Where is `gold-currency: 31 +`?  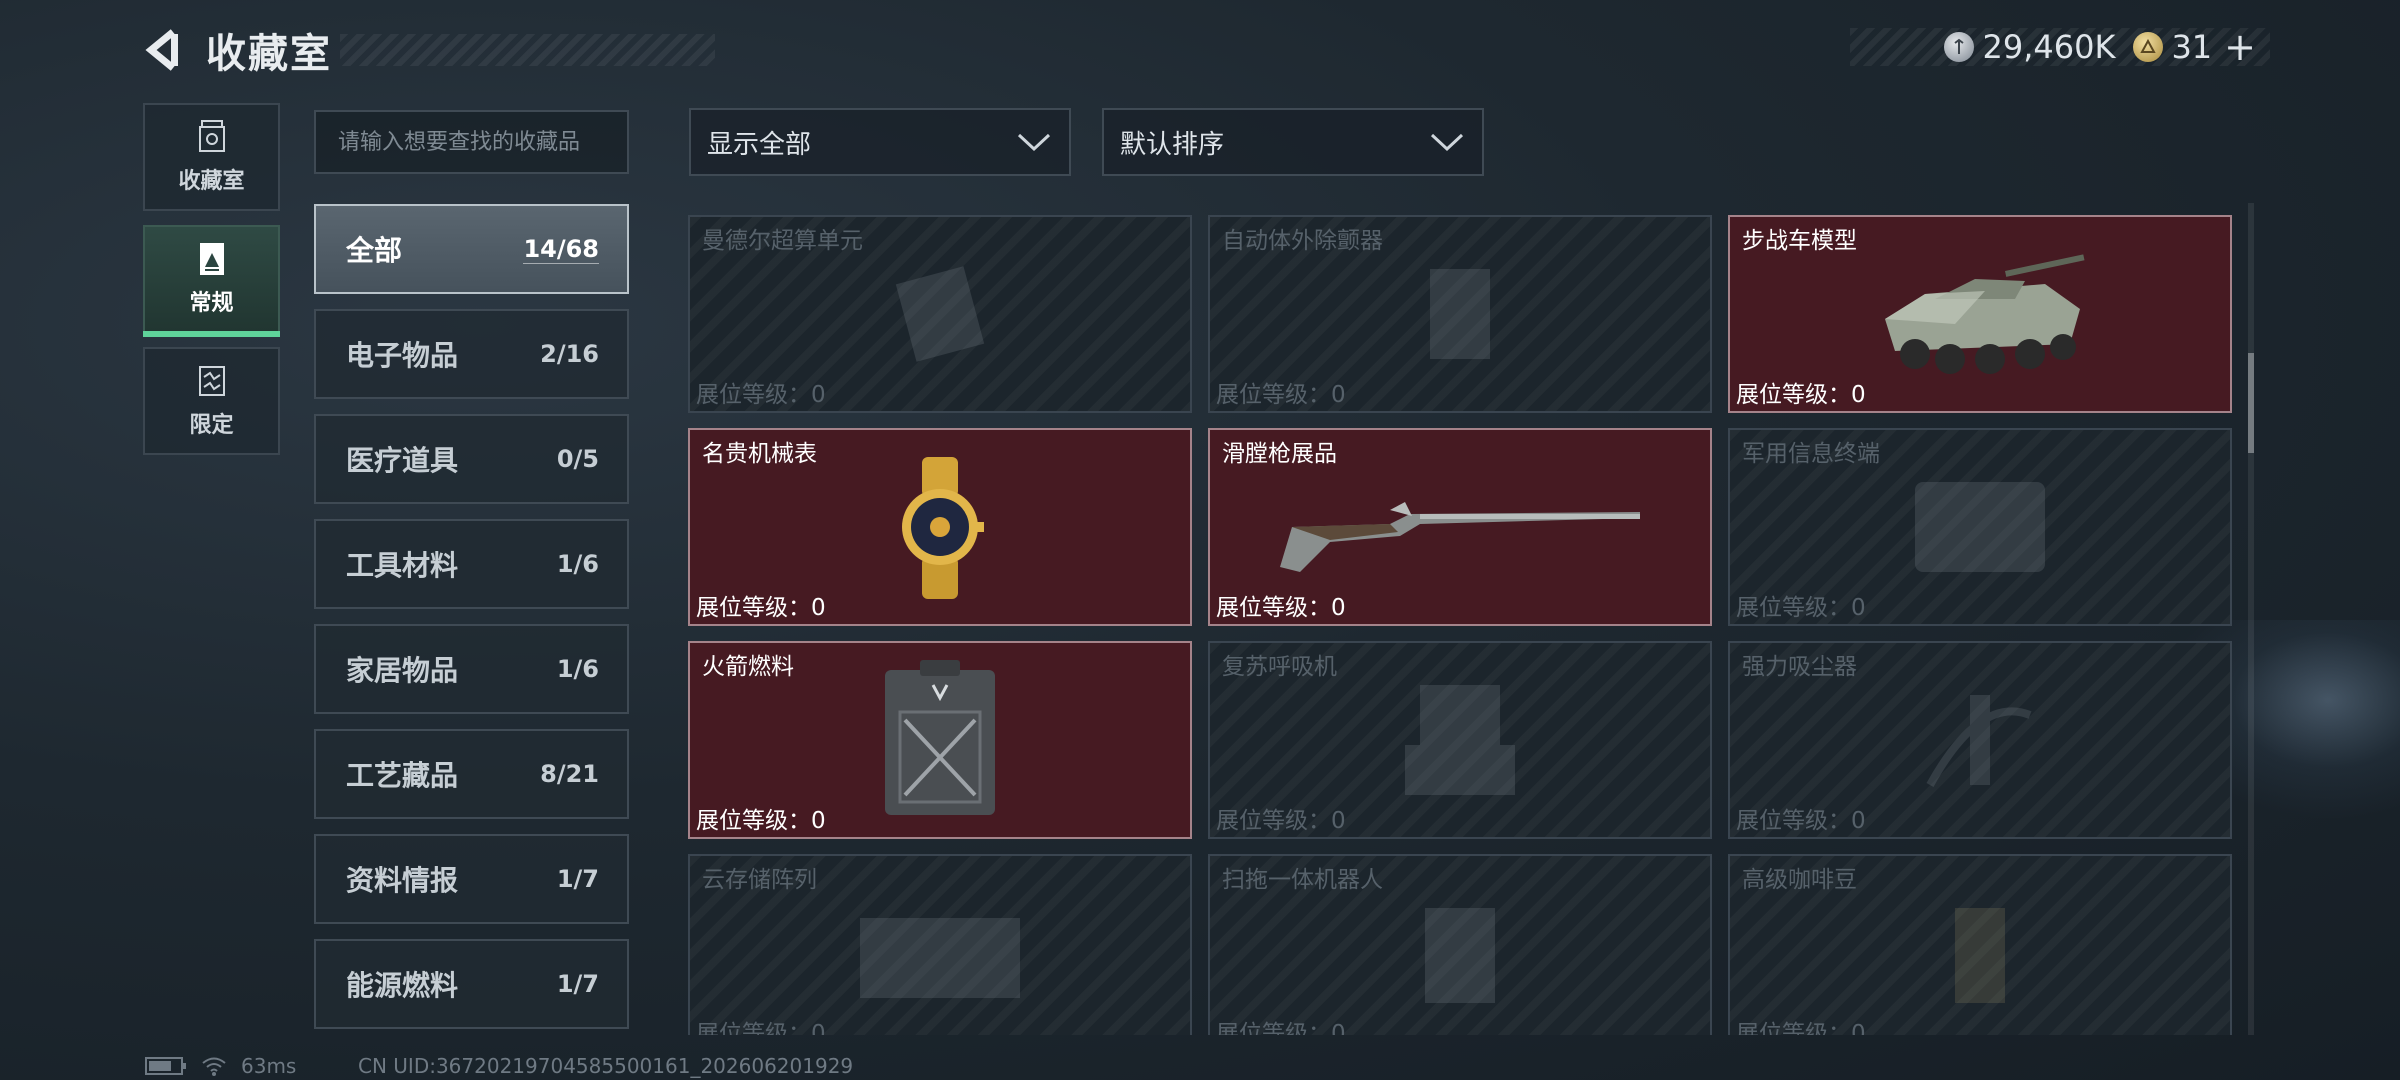 gold-currency: 31 + is located at coordinates (2194, 47).